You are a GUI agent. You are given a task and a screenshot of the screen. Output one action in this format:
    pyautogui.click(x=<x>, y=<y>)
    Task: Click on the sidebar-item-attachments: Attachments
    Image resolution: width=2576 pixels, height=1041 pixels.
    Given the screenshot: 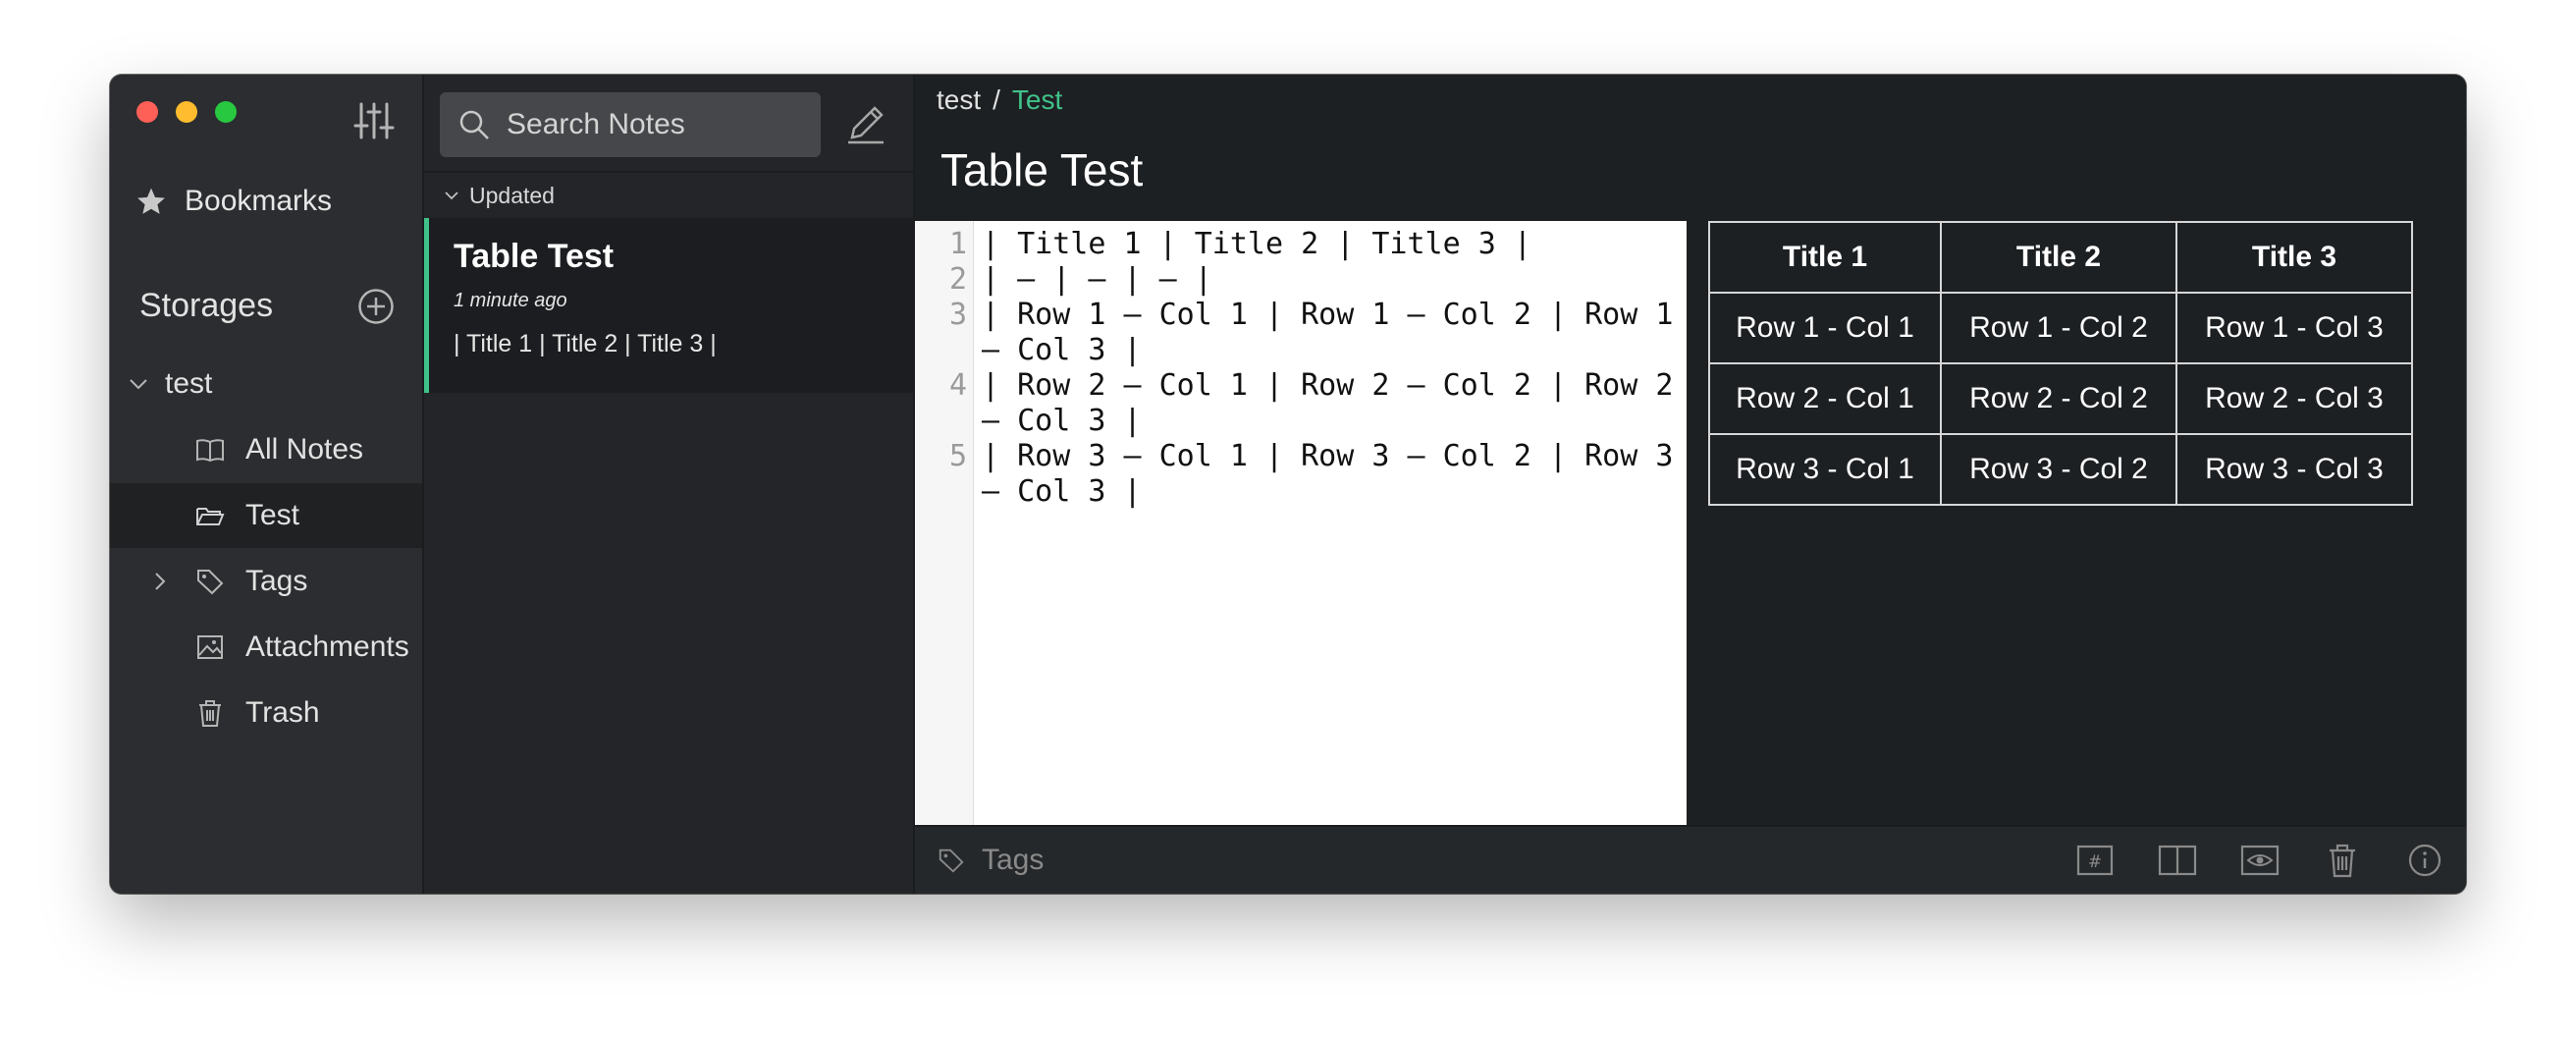 What is the action you would take?
    pyautogui.click(x=266, y=647)
    